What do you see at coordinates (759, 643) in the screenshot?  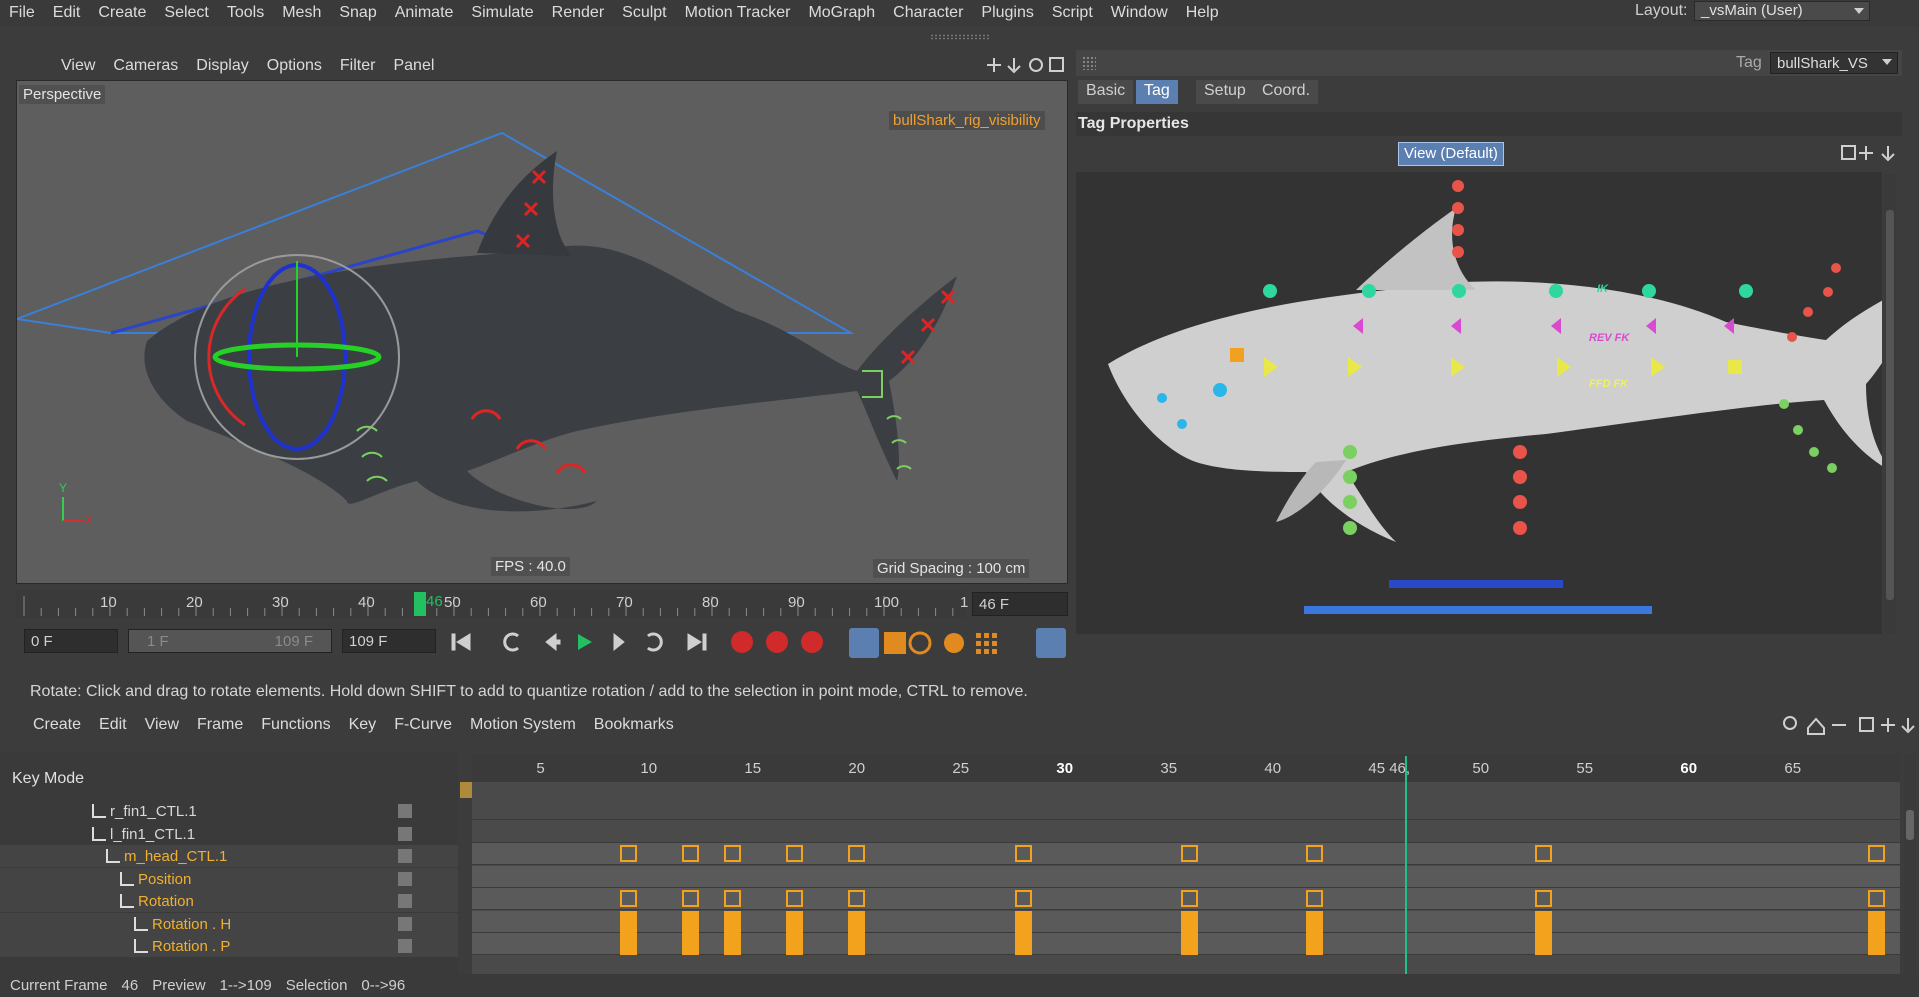 I see `transport-toolbar` at bounding box center [759, 643].